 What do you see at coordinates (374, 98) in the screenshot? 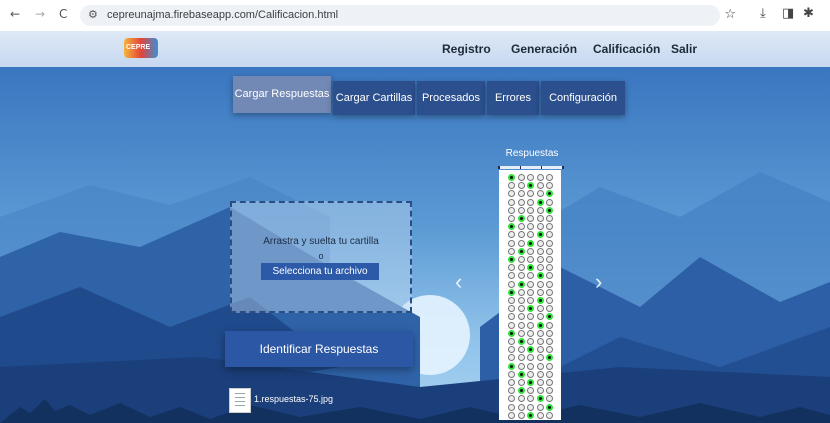
I see `tab-cargar-cartillas: Cargar Cartillas` at bounding box center [374, 98].